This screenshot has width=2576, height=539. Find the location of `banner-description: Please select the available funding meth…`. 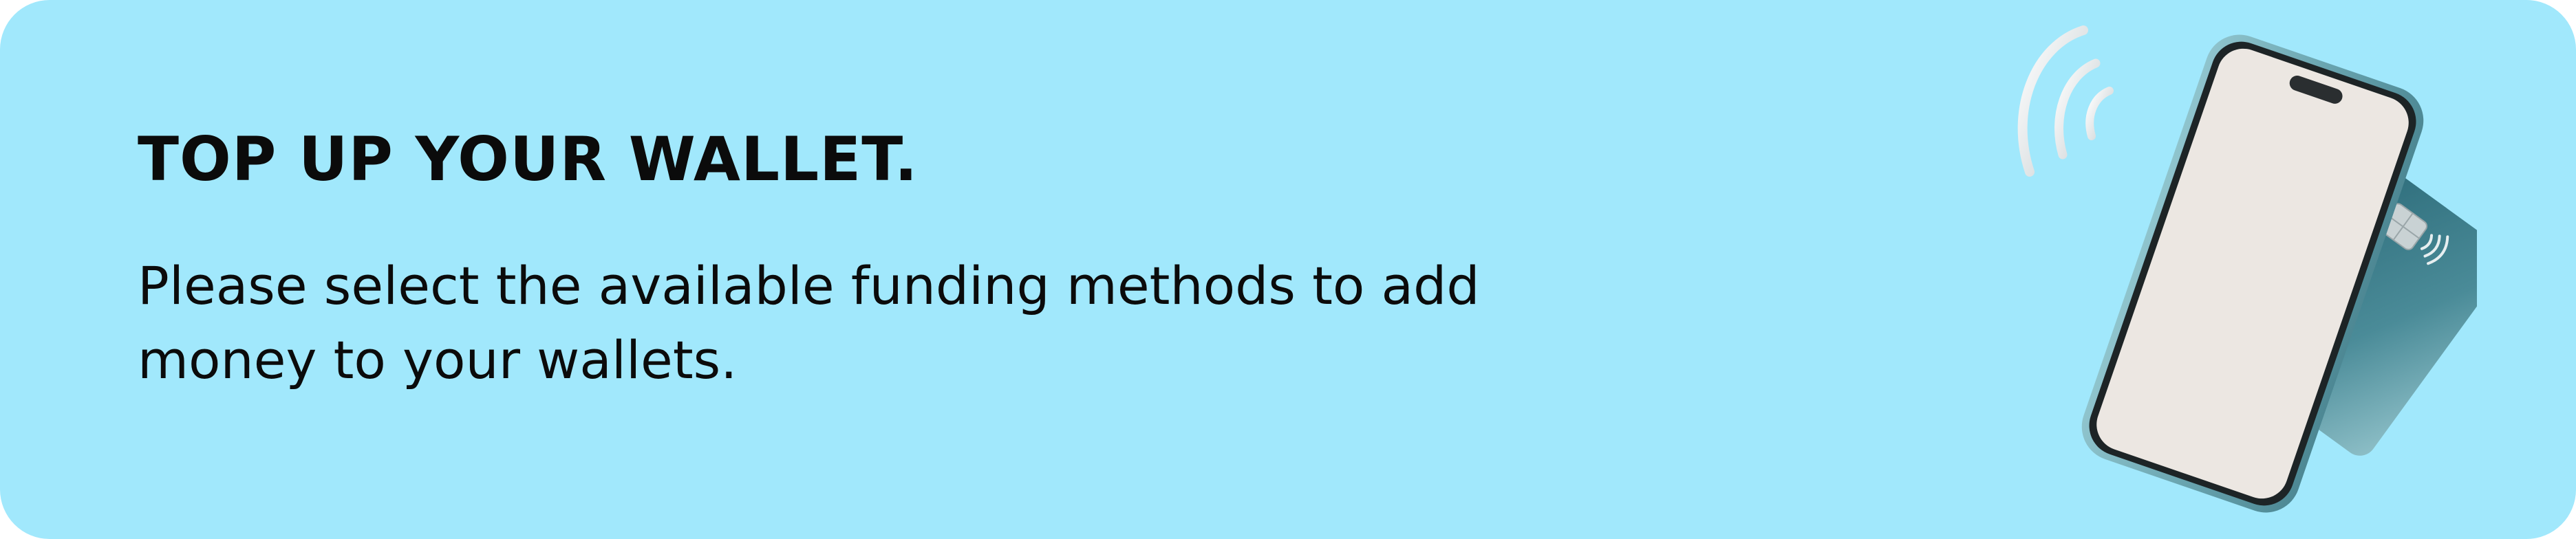

banner-description: Please select the available funding meth… is located at coordinates (809, 322).